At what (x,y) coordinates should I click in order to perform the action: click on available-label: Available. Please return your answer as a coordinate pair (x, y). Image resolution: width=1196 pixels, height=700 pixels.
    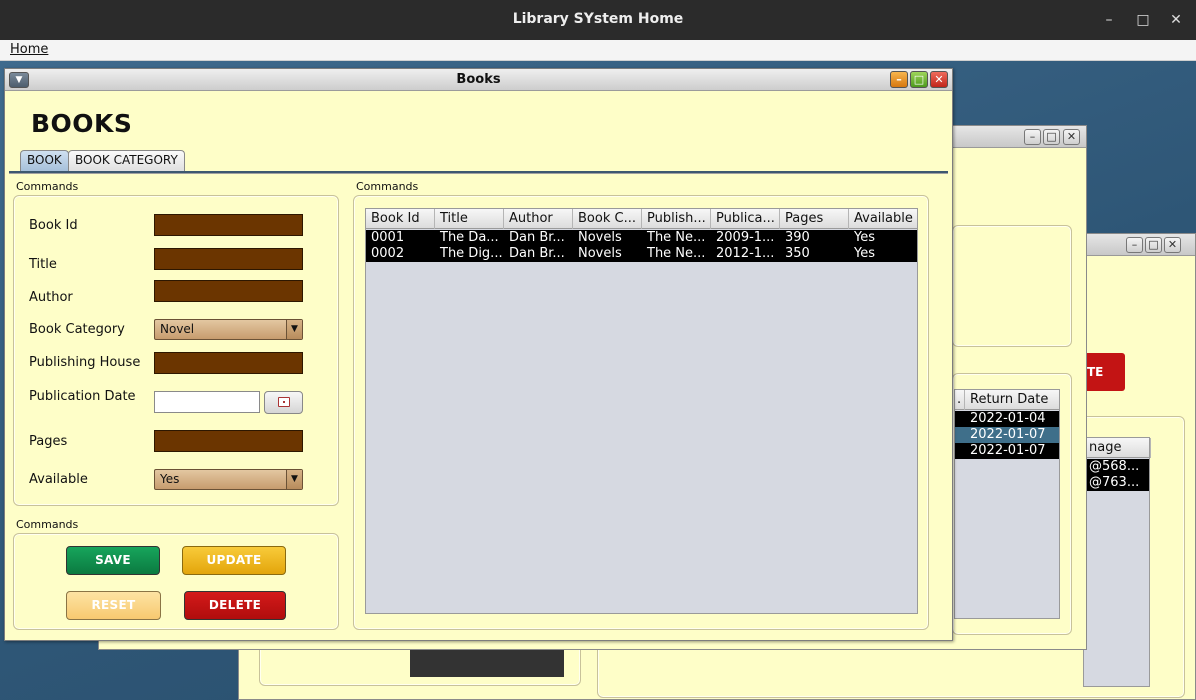
    Looking at the image, I should click on (58, 479).